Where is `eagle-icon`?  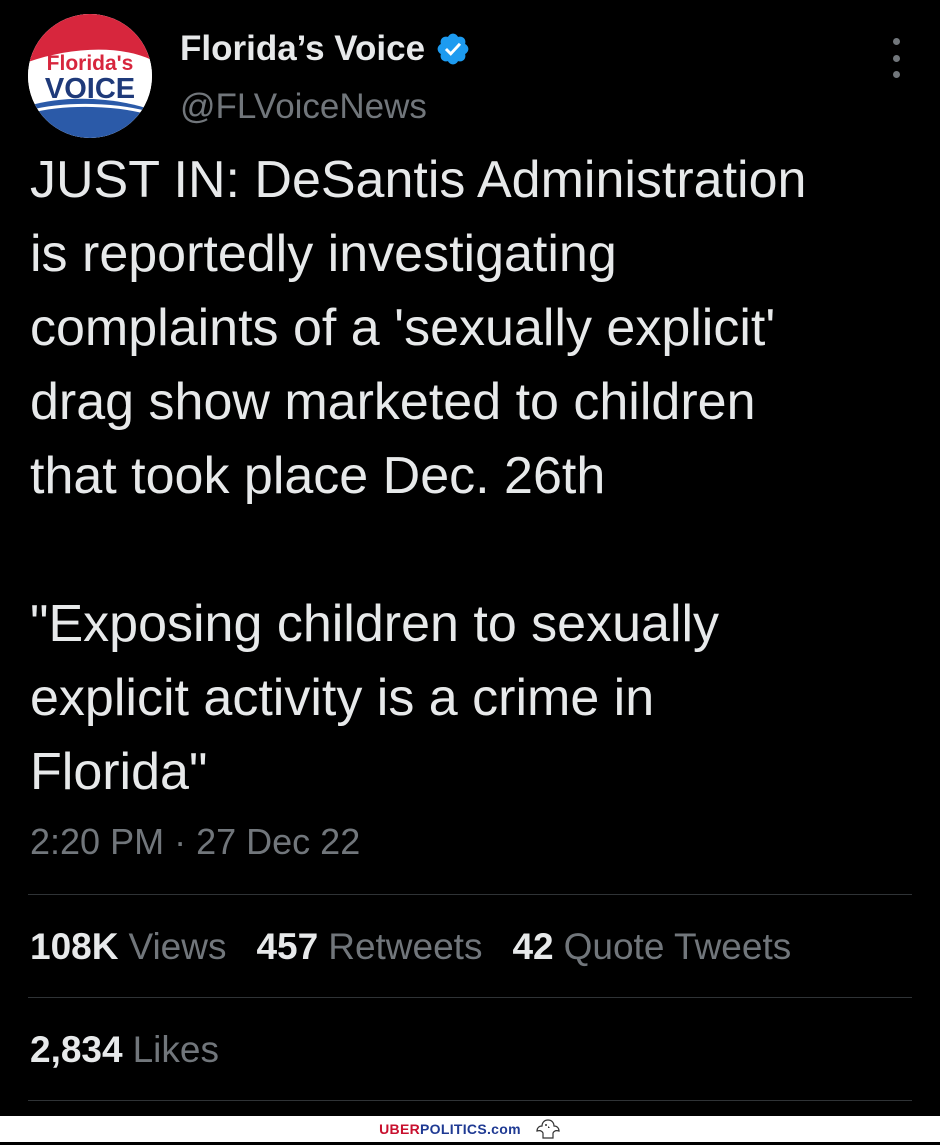 eagle-icon is located at coordinates (548, 1129).